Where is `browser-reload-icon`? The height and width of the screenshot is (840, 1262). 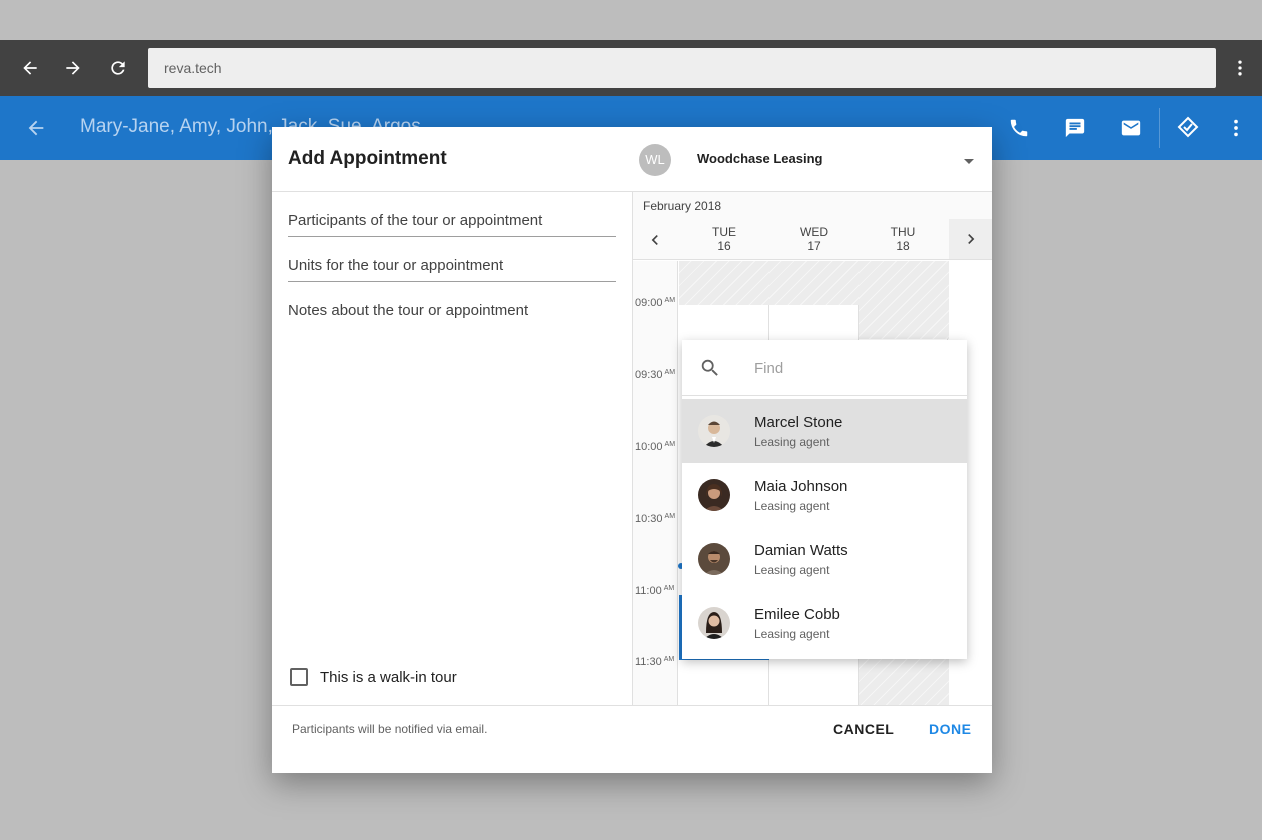 browser-reload-icon is located at coordinates (118, 68).